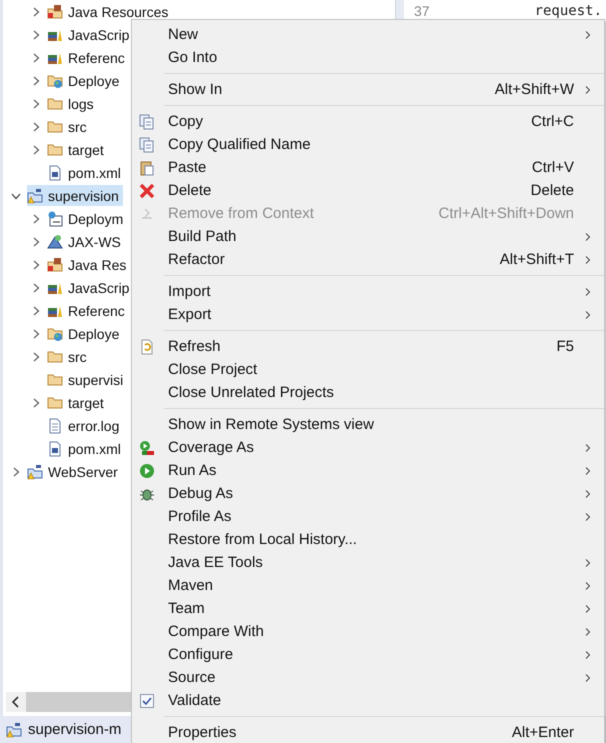 The image size is (606, 743). I want to click on menu-item: Refactor Alt+Shift+T, so click(368, 259).